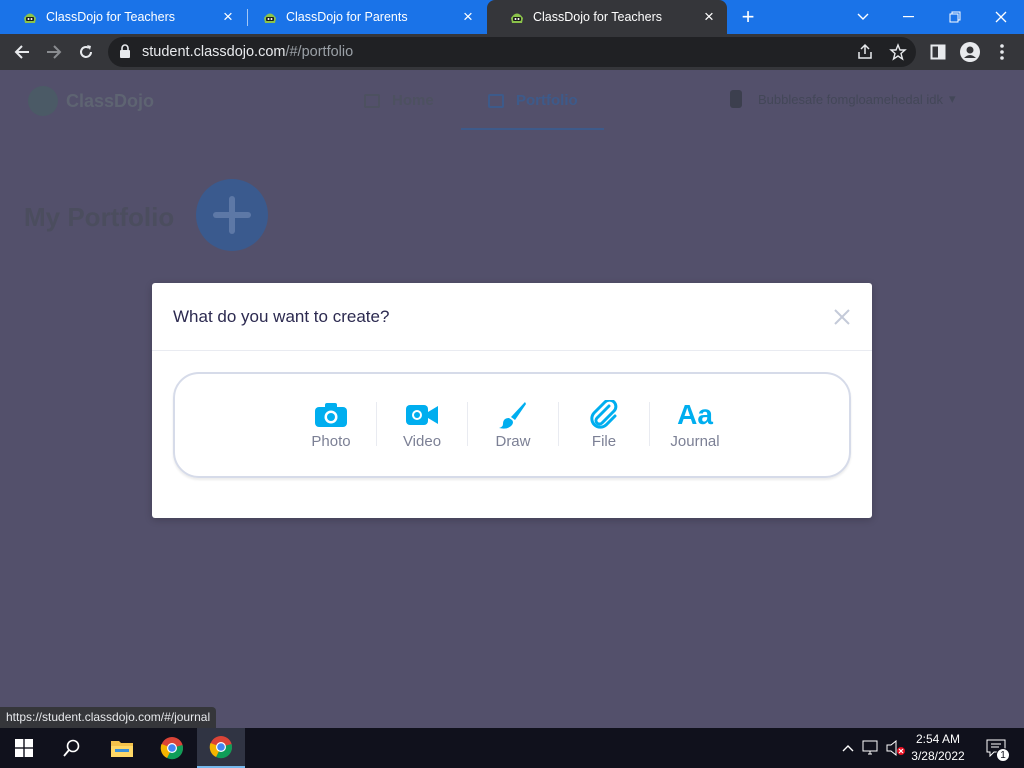 This screenshot has width=1024, height=768. Describe the element at coordinates (331, 441) in the screenshot. I see `photo-label: Photo` at that location.